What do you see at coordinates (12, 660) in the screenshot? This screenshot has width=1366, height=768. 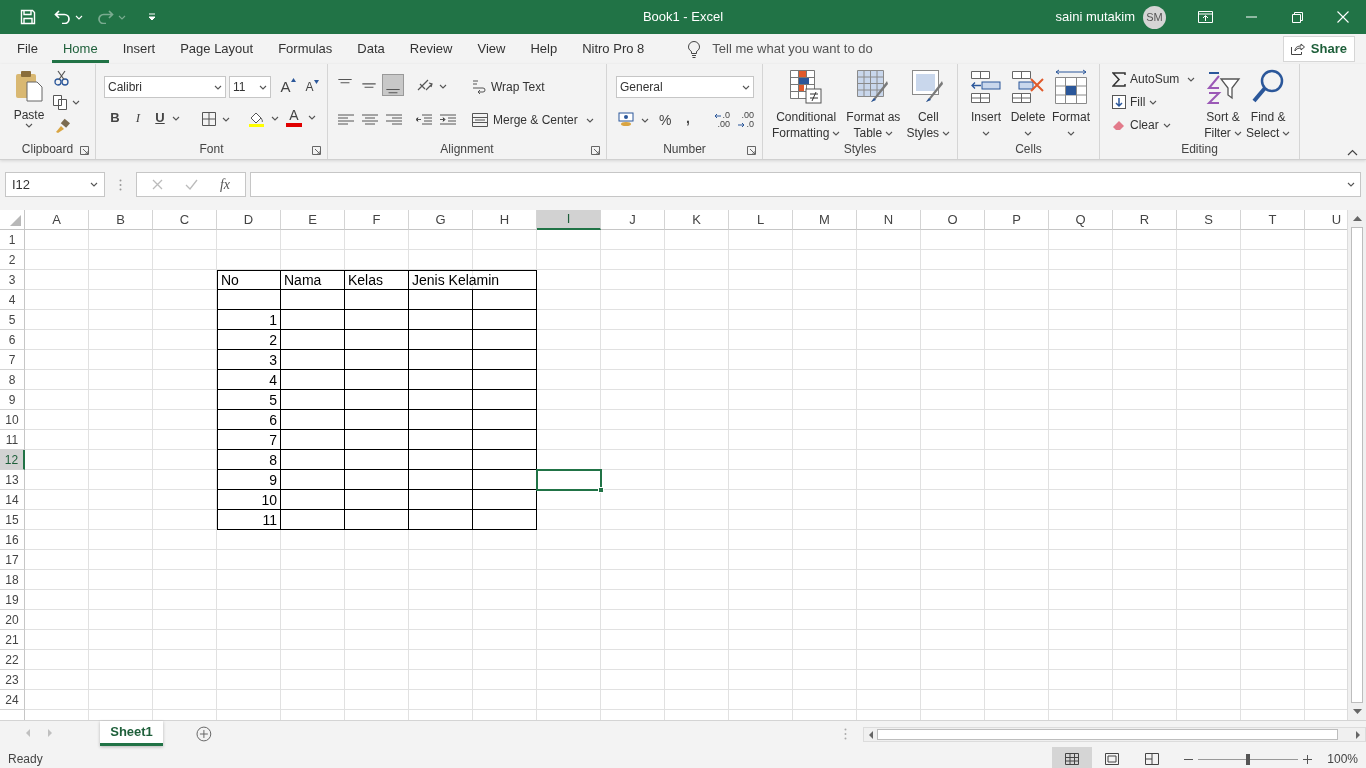 I see `row-header: 22` at bounding box center [12, 660].